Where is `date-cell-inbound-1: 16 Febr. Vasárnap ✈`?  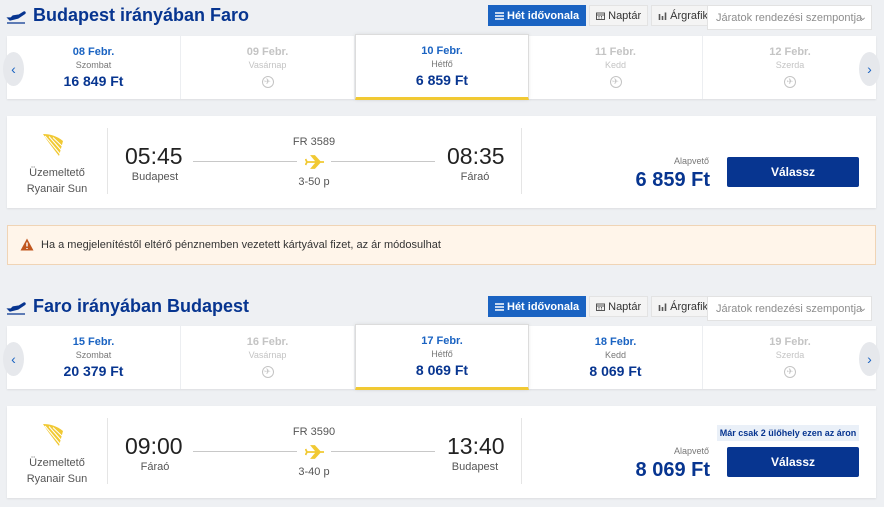
date-cell-inbound-1: 16 Febr. Vasárnap ✈ is located at coordinates (268, 357).